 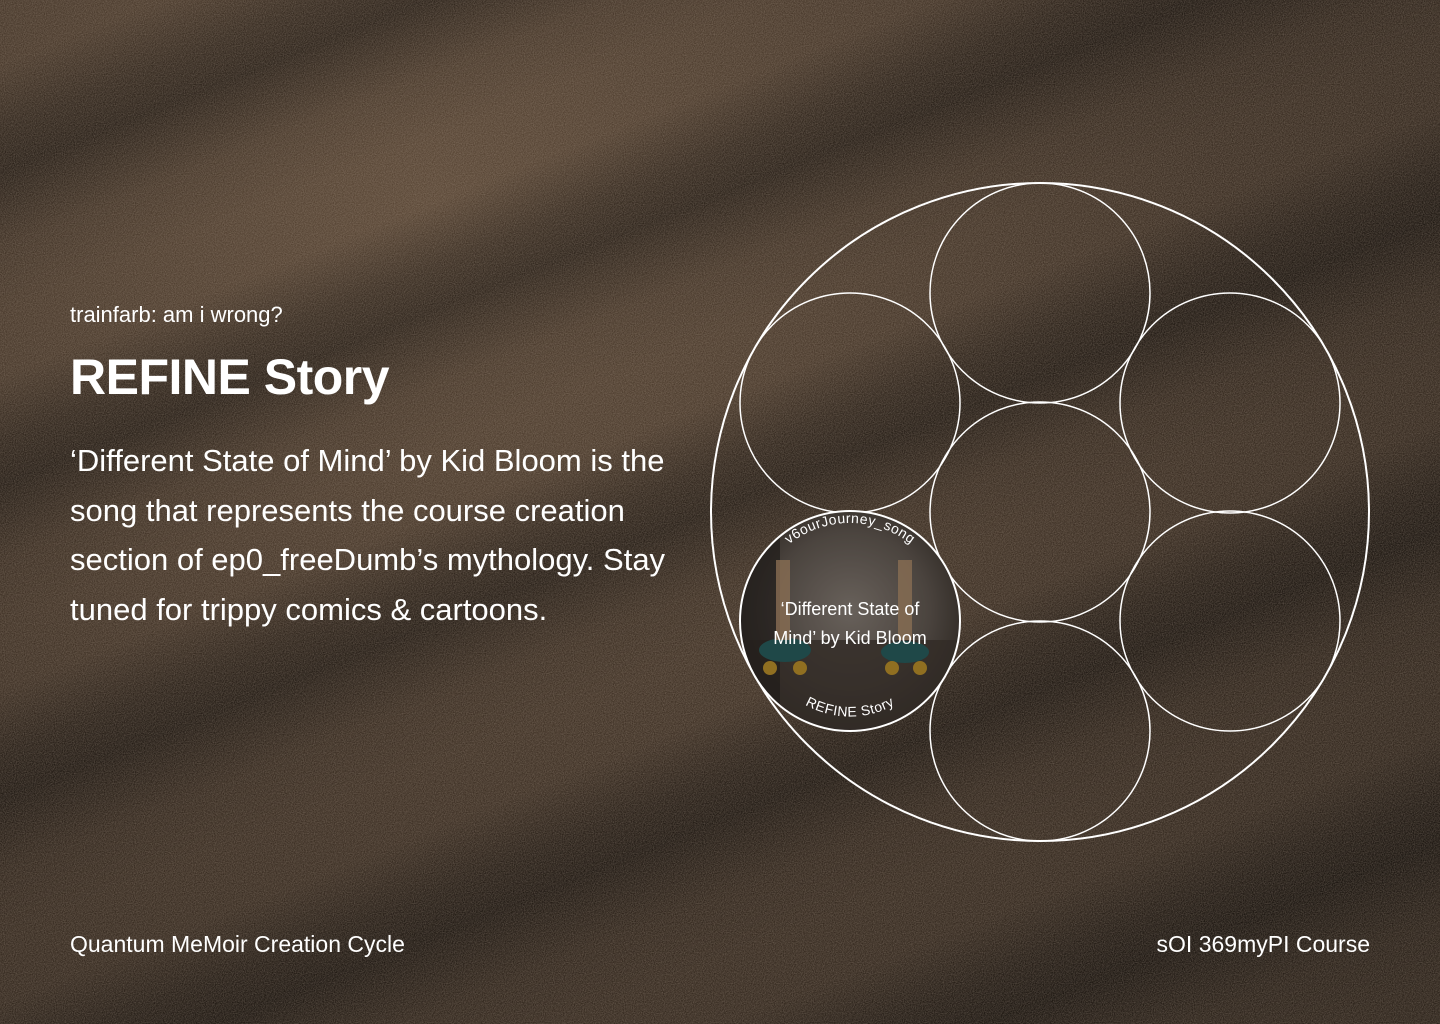 What do you see at coordinates (849, 638) in the screenshot?
I see `active-circle-caption-line2: Mind’ by Kid Bloom` at bounding box center [849, 638].